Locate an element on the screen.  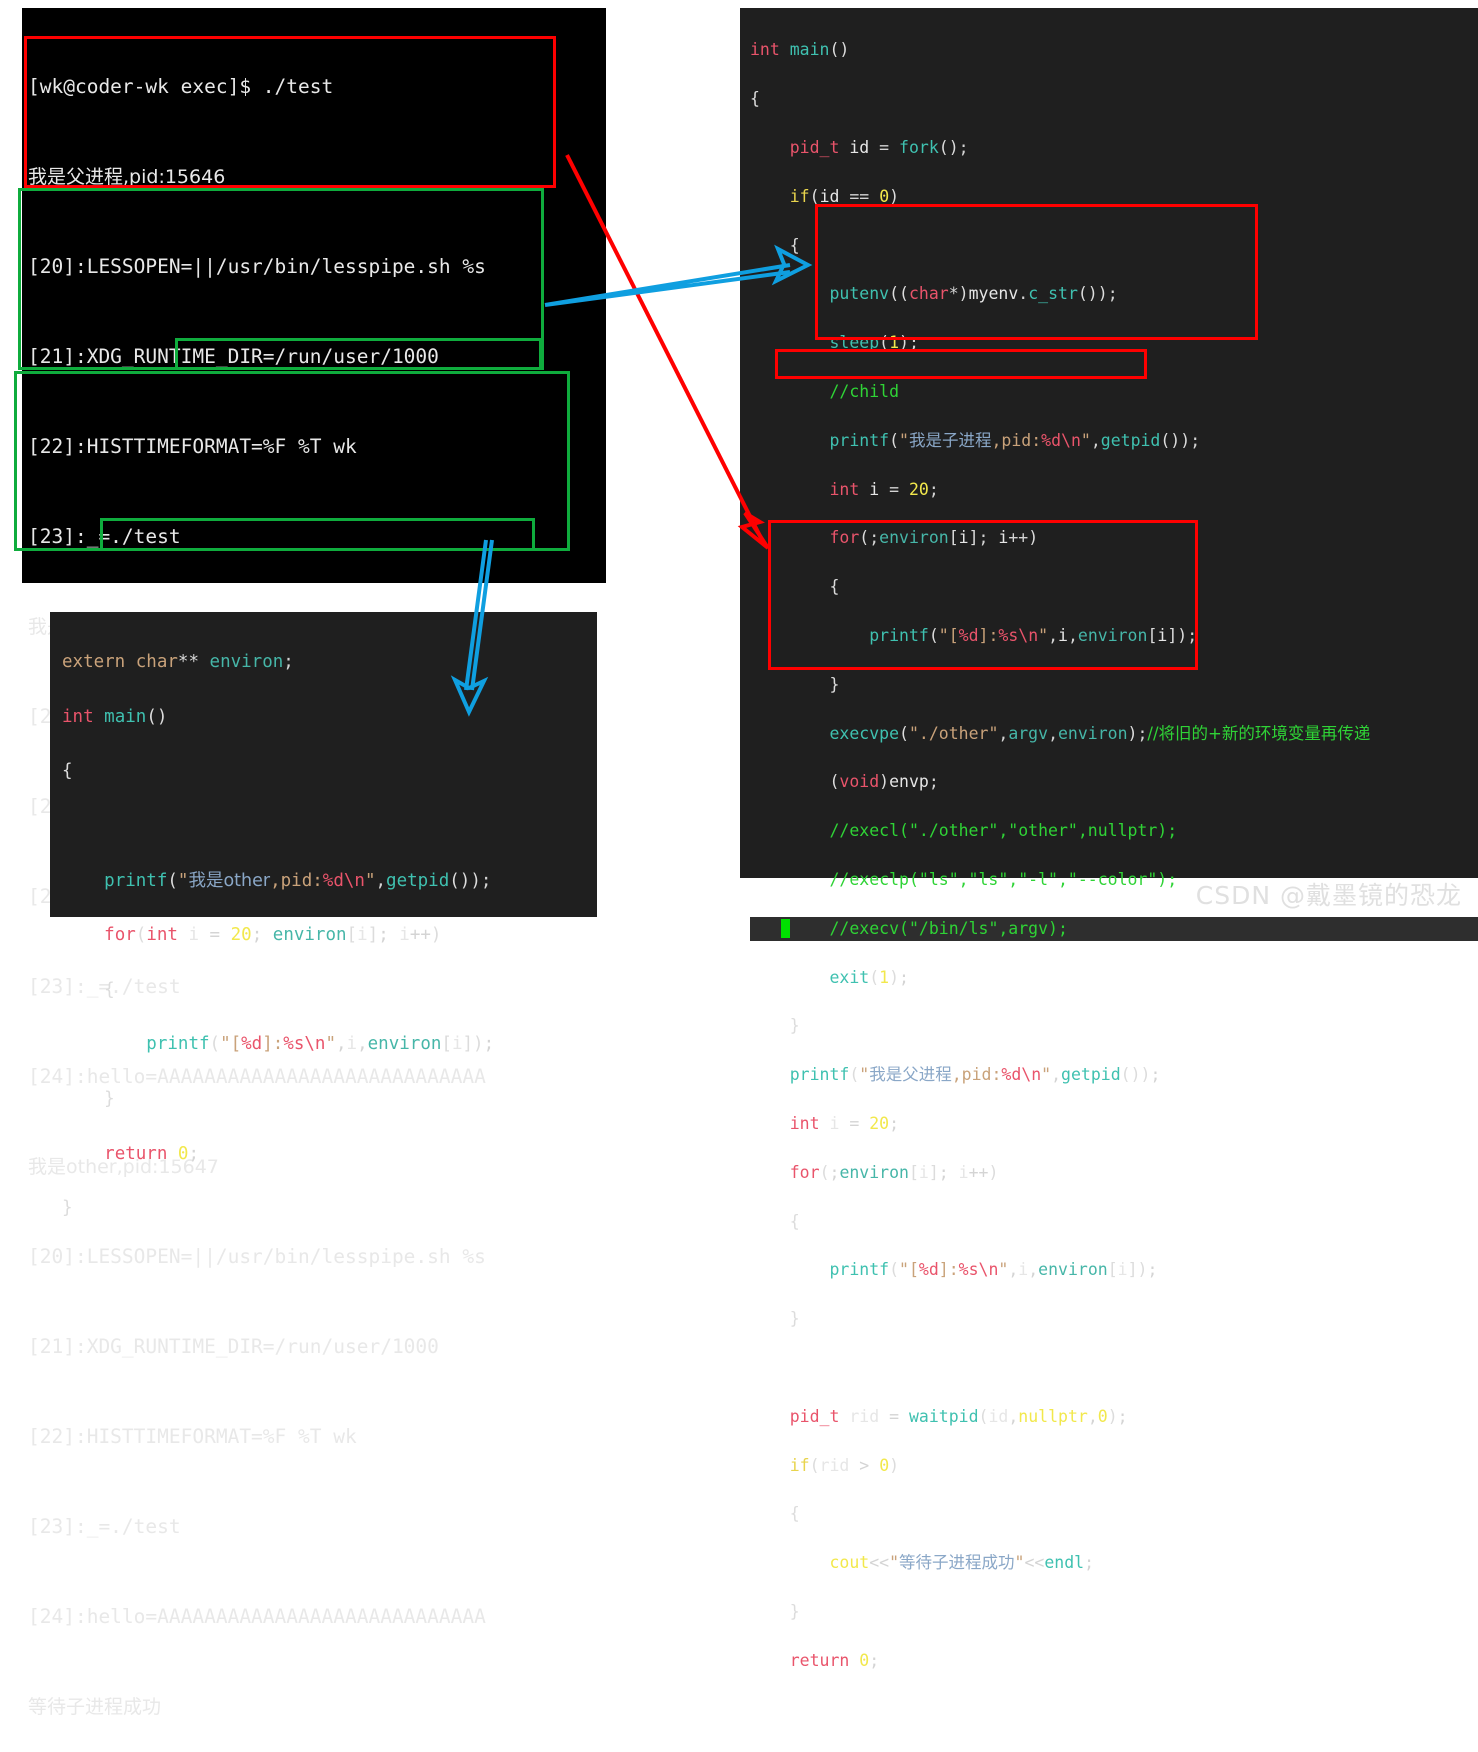
code-line: if(rid > 0) is located at coordinates (844, 1465).